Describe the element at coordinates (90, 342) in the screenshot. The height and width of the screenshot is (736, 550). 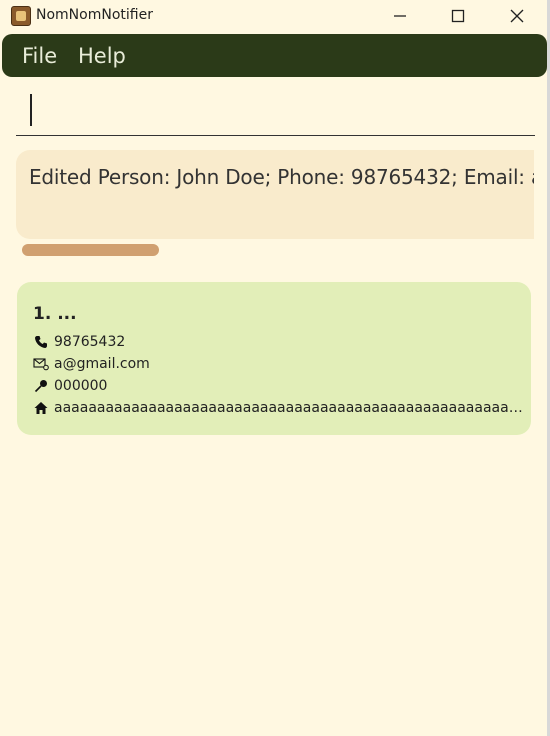
I see `phone-text: 98765432` at that location.